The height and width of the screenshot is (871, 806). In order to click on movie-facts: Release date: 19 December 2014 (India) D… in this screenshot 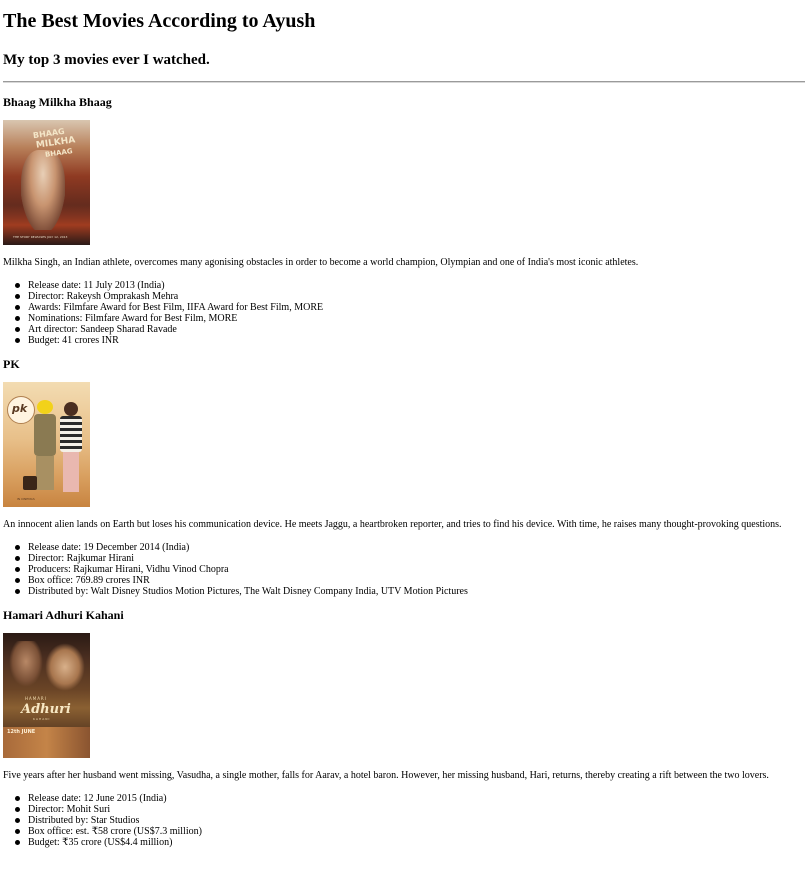, I will do `click(404, 569)`.